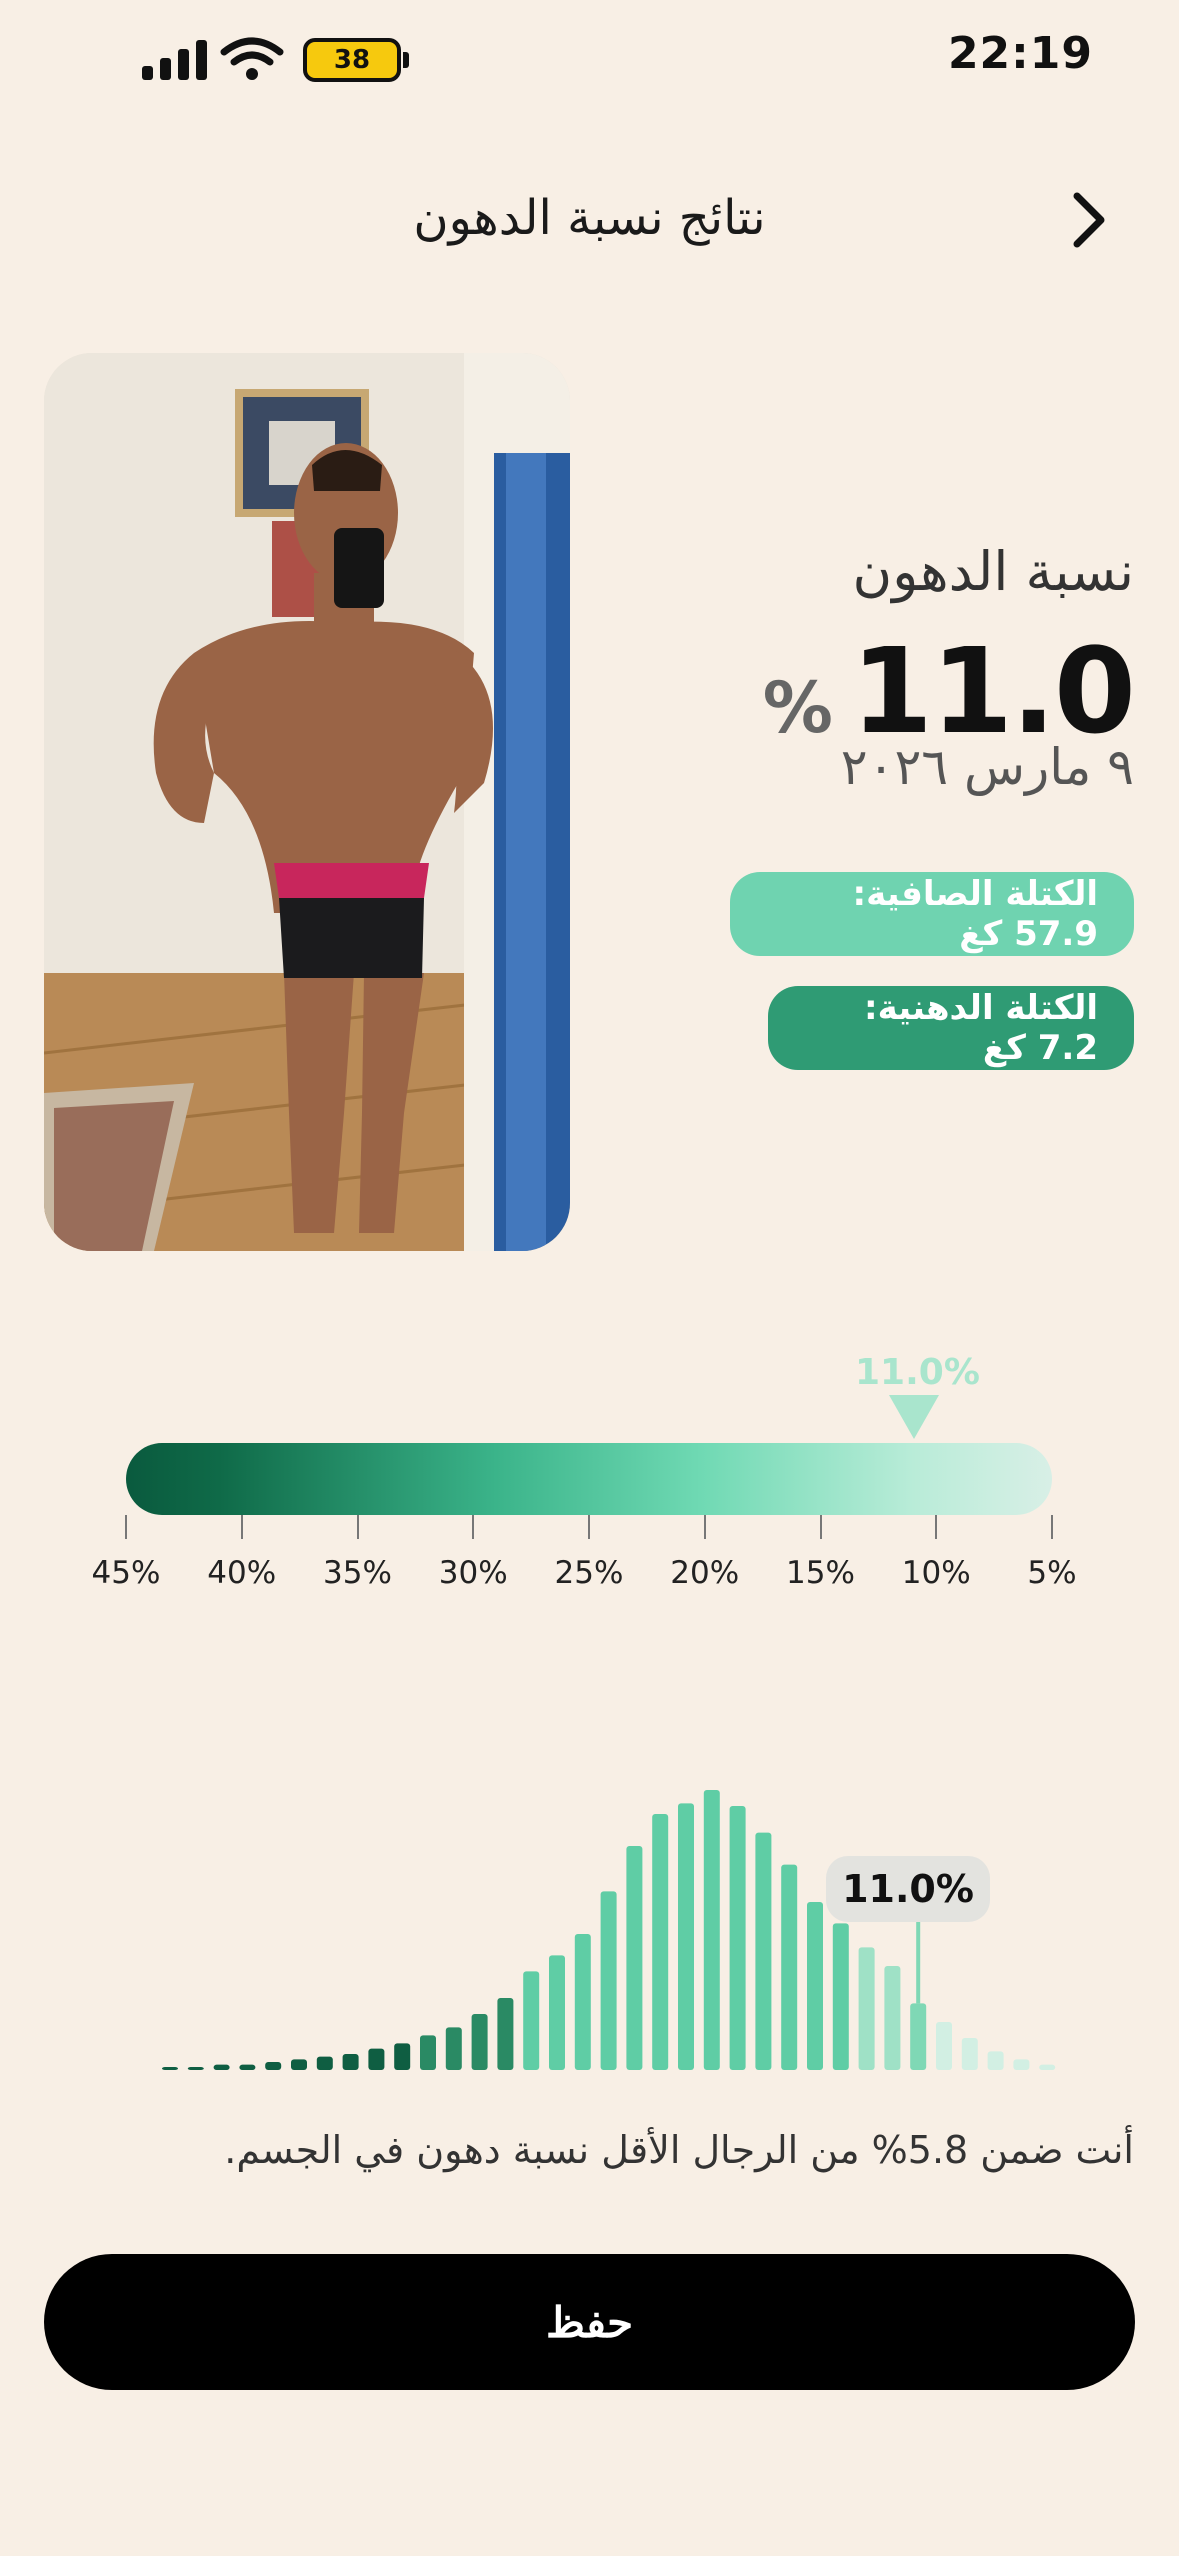  I want to click on body-fat-scale-bar, so click(589, 1479).